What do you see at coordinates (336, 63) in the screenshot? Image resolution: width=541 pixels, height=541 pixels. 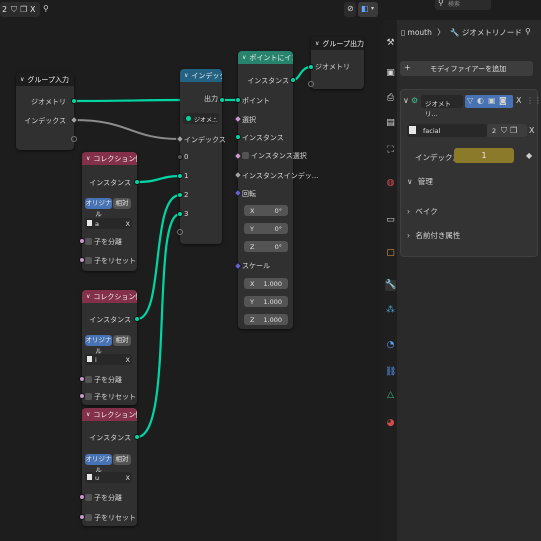 I see `group-output-node: ∨ グループ出力 ジオメトリ` at bounding box center [336, 63].